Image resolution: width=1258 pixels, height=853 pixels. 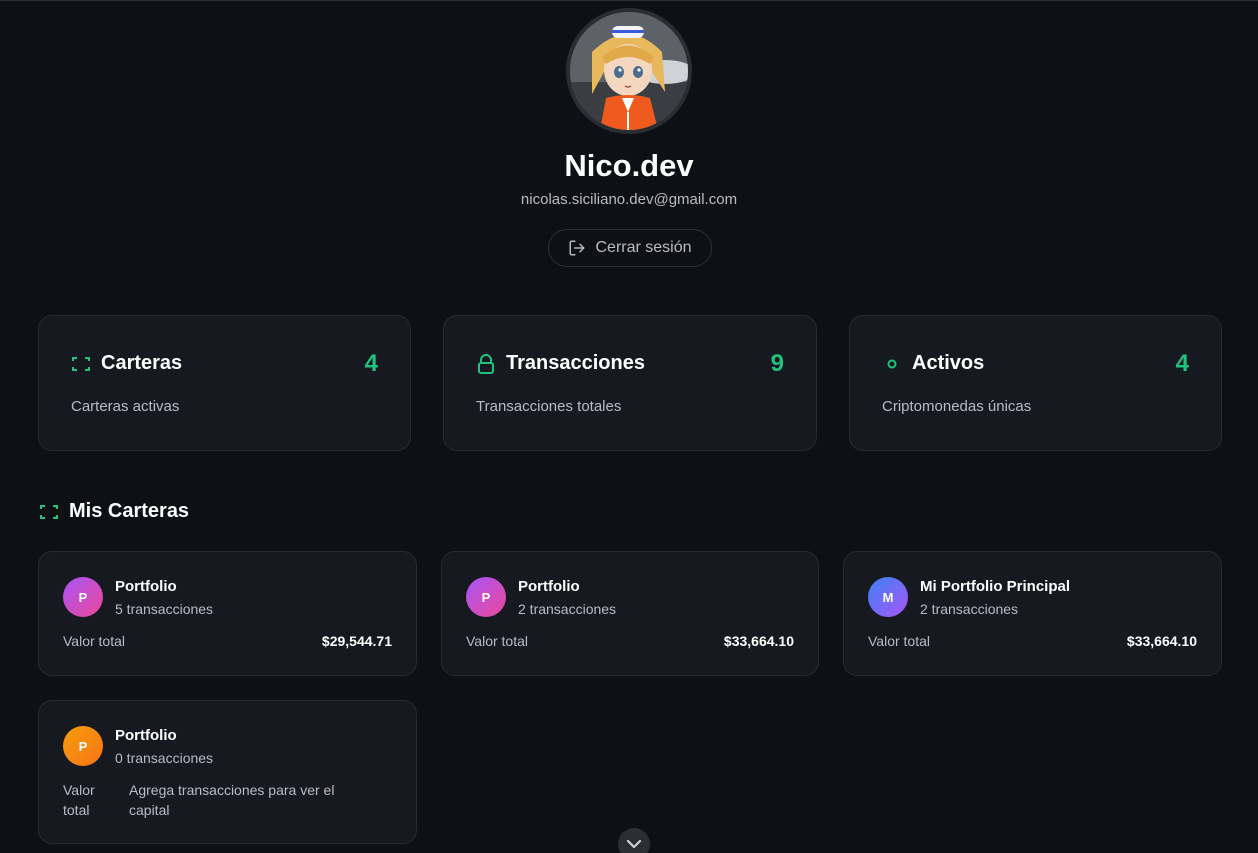 What do you see at coordinates (356, 641) in the screenshot?
I see `wallet-value: $29,544.71` at bounding box center [356, 641].